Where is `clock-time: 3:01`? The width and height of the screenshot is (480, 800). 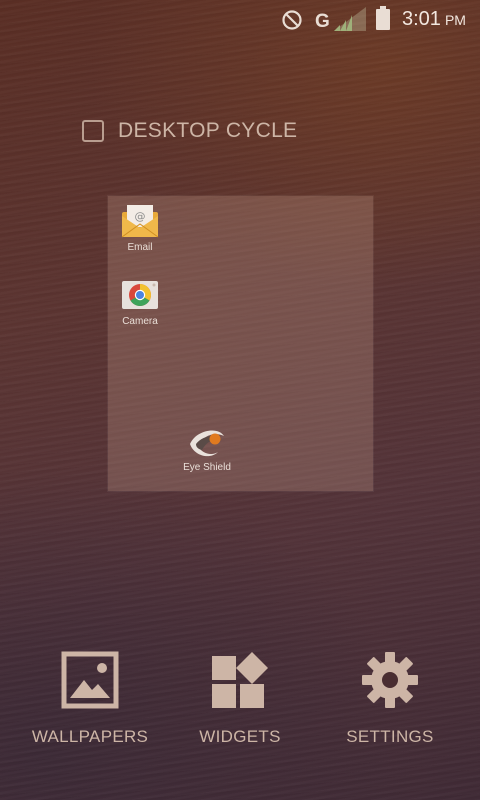 clock-time: 3:01 is located at coordinates (421, 19).